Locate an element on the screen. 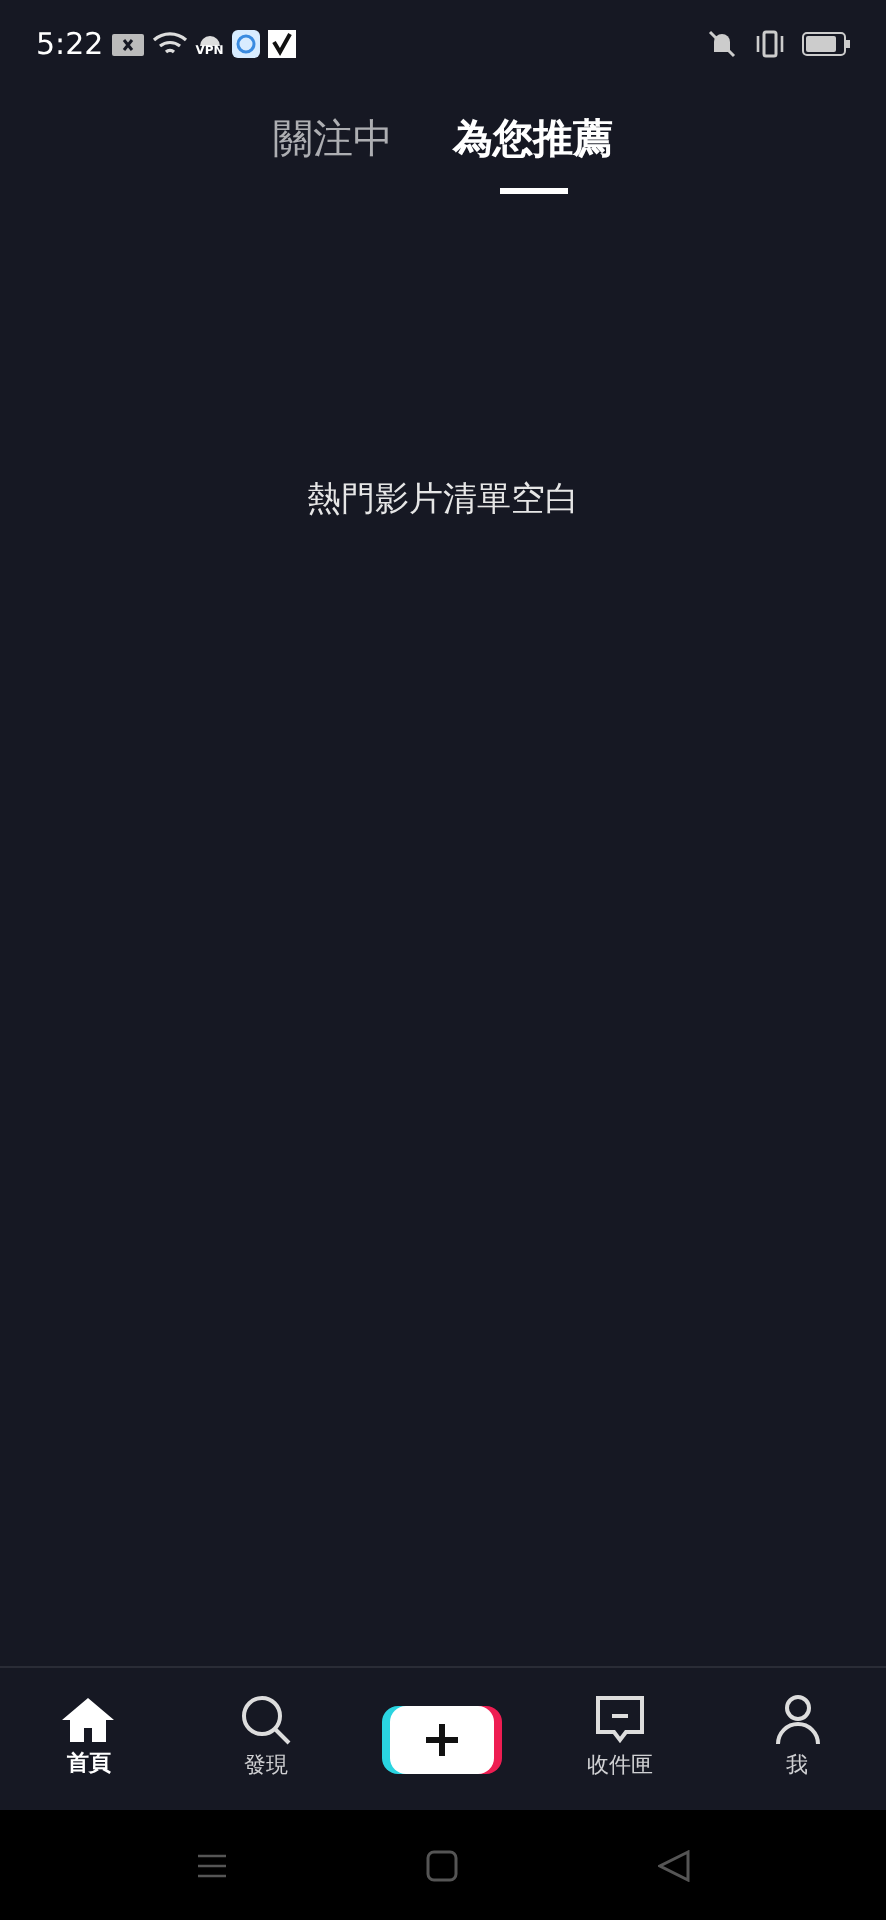 The height and width of the screenshot is (1920, 886). empty-message: 熱門影片清單空白 is located at coordinates (443, 501).